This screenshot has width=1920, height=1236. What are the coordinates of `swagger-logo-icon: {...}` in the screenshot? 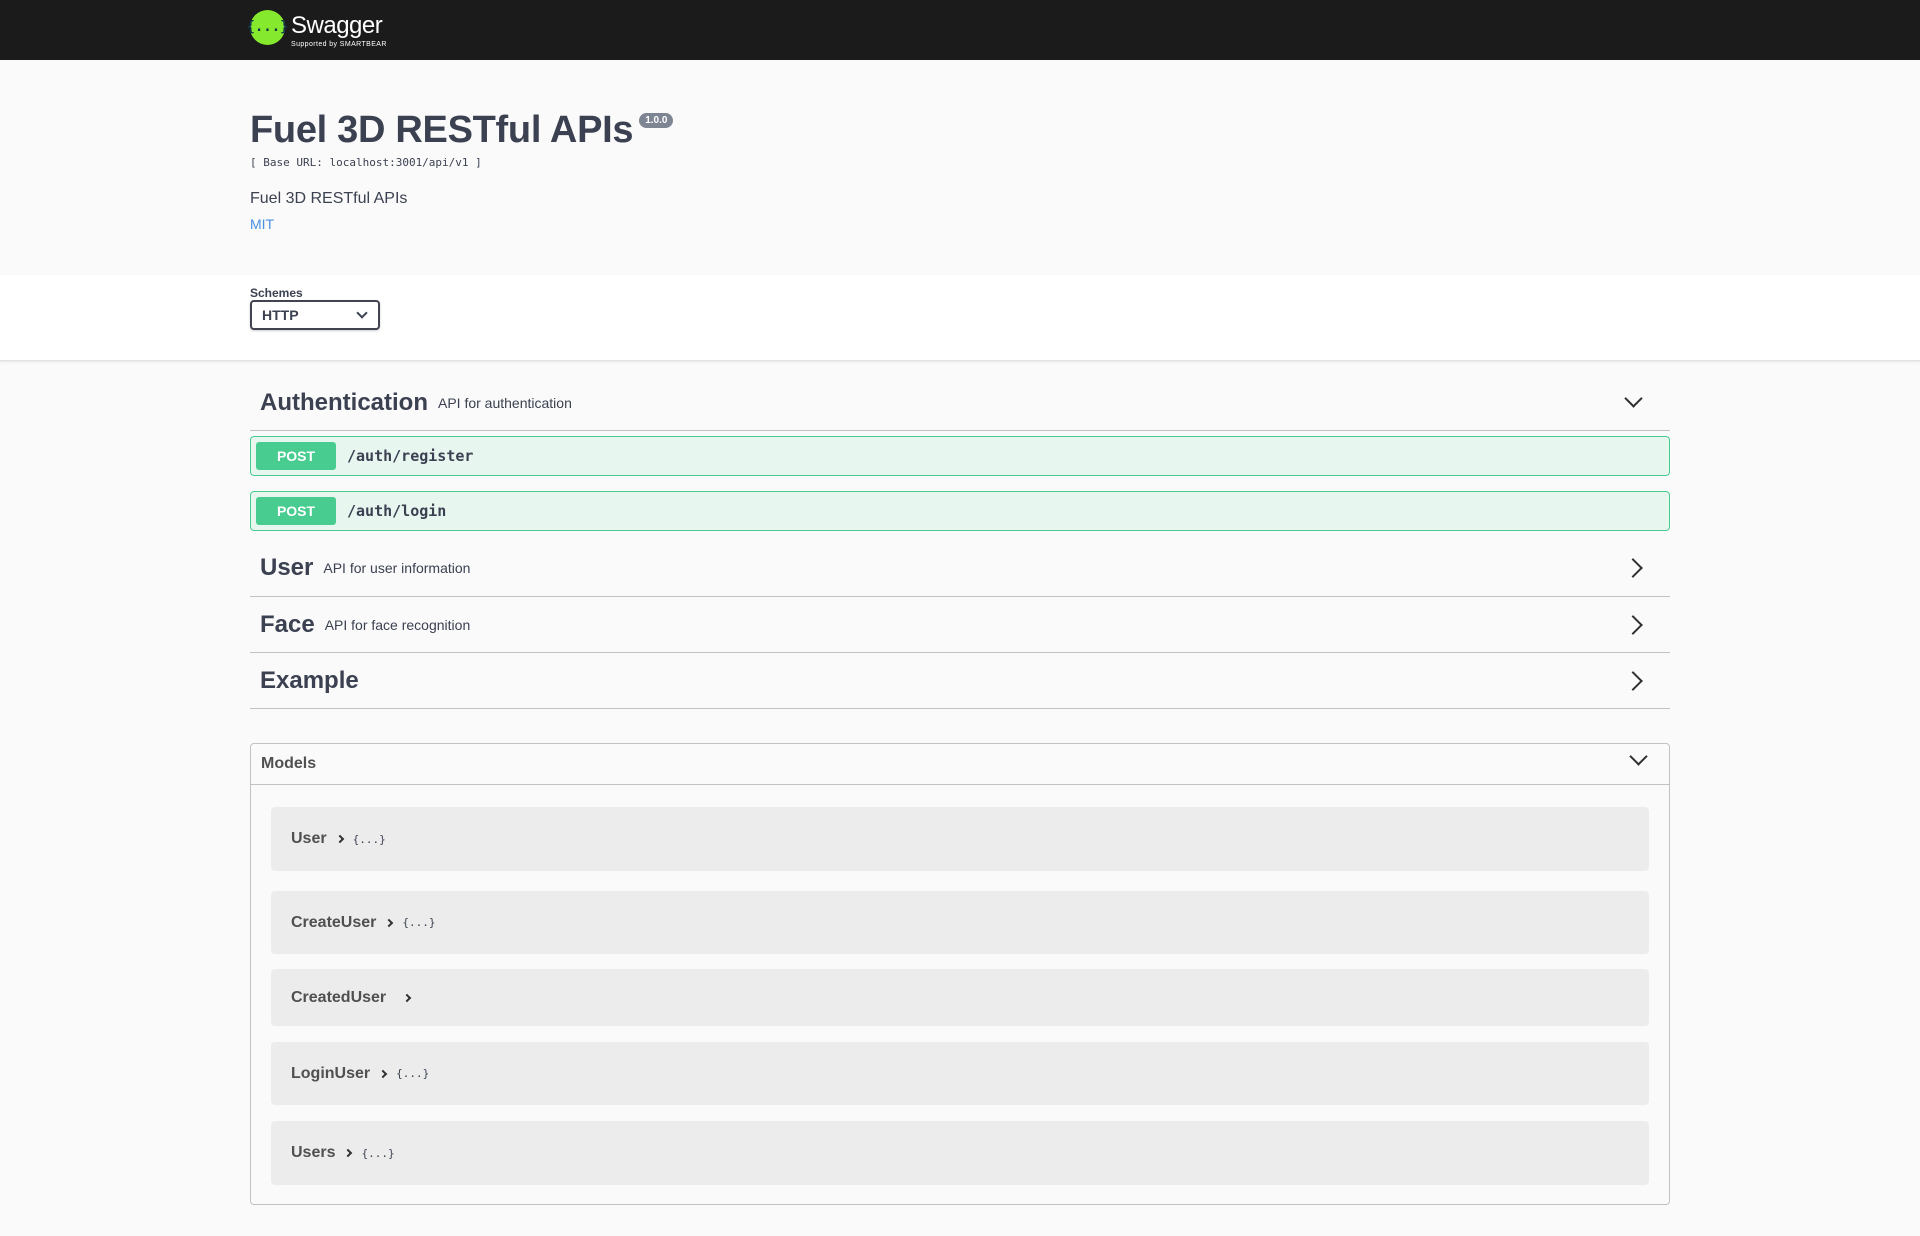 It's located at (267, 27).